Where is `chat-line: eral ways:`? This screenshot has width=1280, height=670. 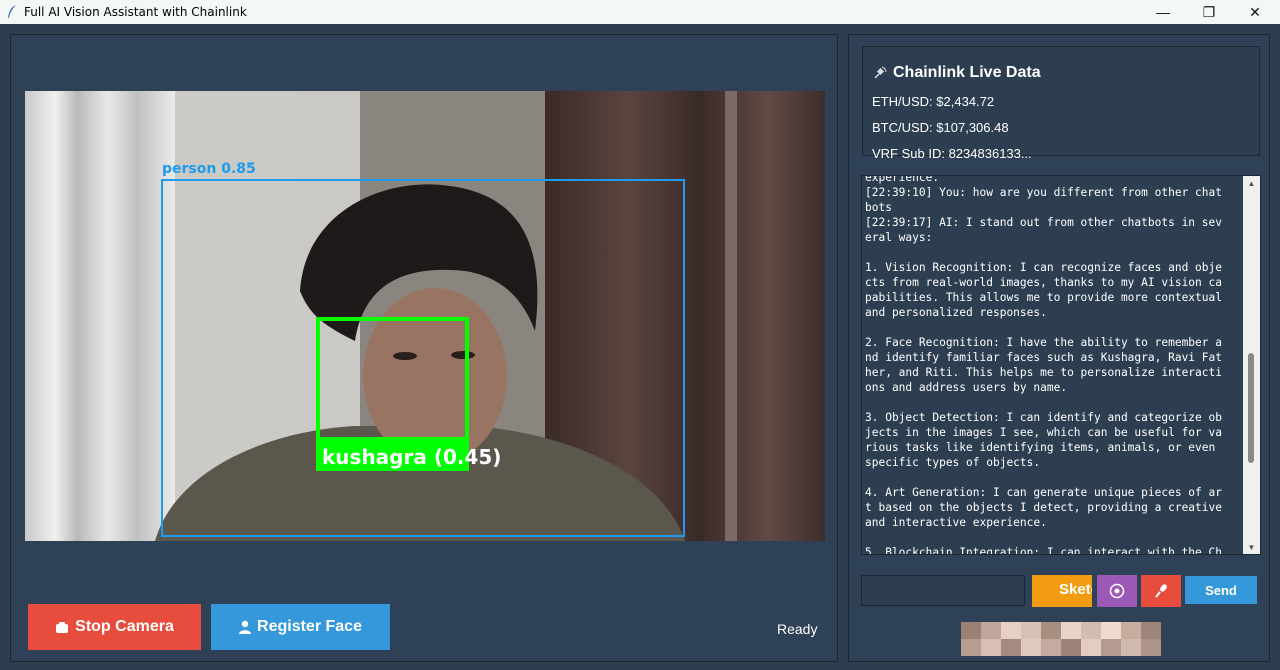 chat-line: eral ways: is located at coordinates (899, 237).